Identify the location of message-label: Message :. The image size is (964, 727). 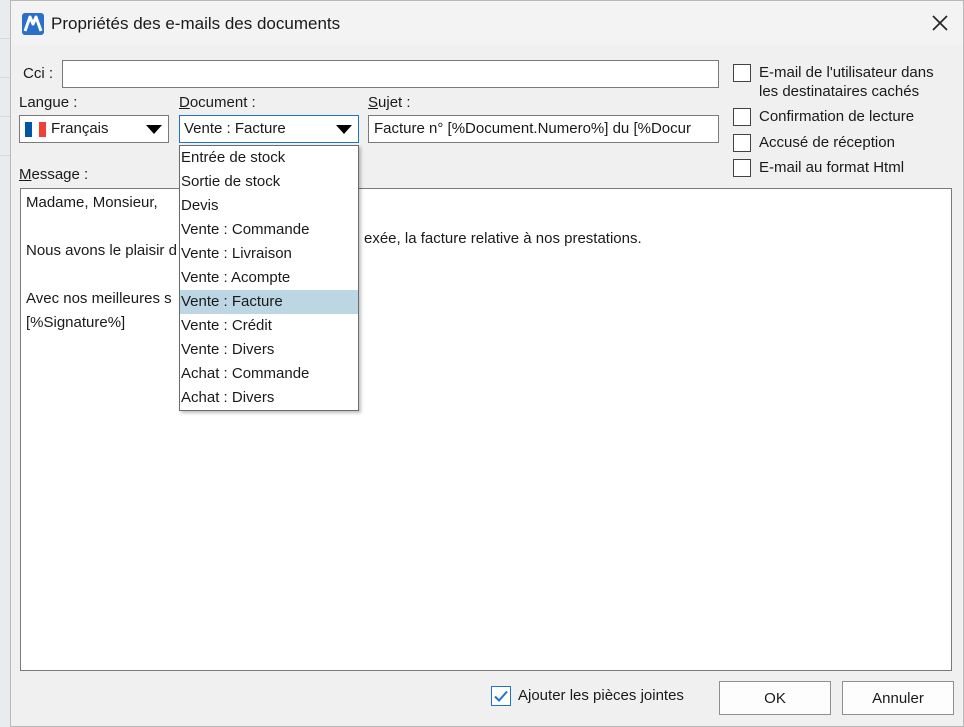
(54, 174).